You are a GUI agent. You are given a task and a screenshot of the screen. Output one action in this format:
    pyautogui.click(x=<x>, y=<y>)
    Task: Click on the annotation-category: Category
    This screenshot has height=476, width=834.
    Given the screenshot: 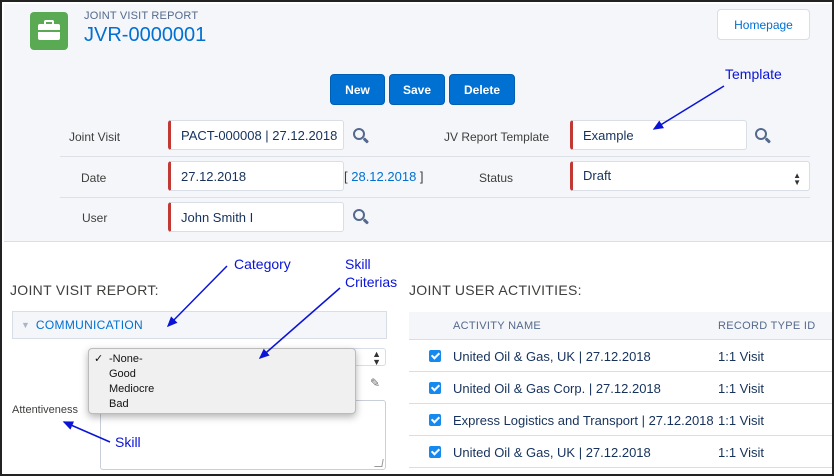 What is the action you would take?
    pyautogui.click(x=262, y=264)
    